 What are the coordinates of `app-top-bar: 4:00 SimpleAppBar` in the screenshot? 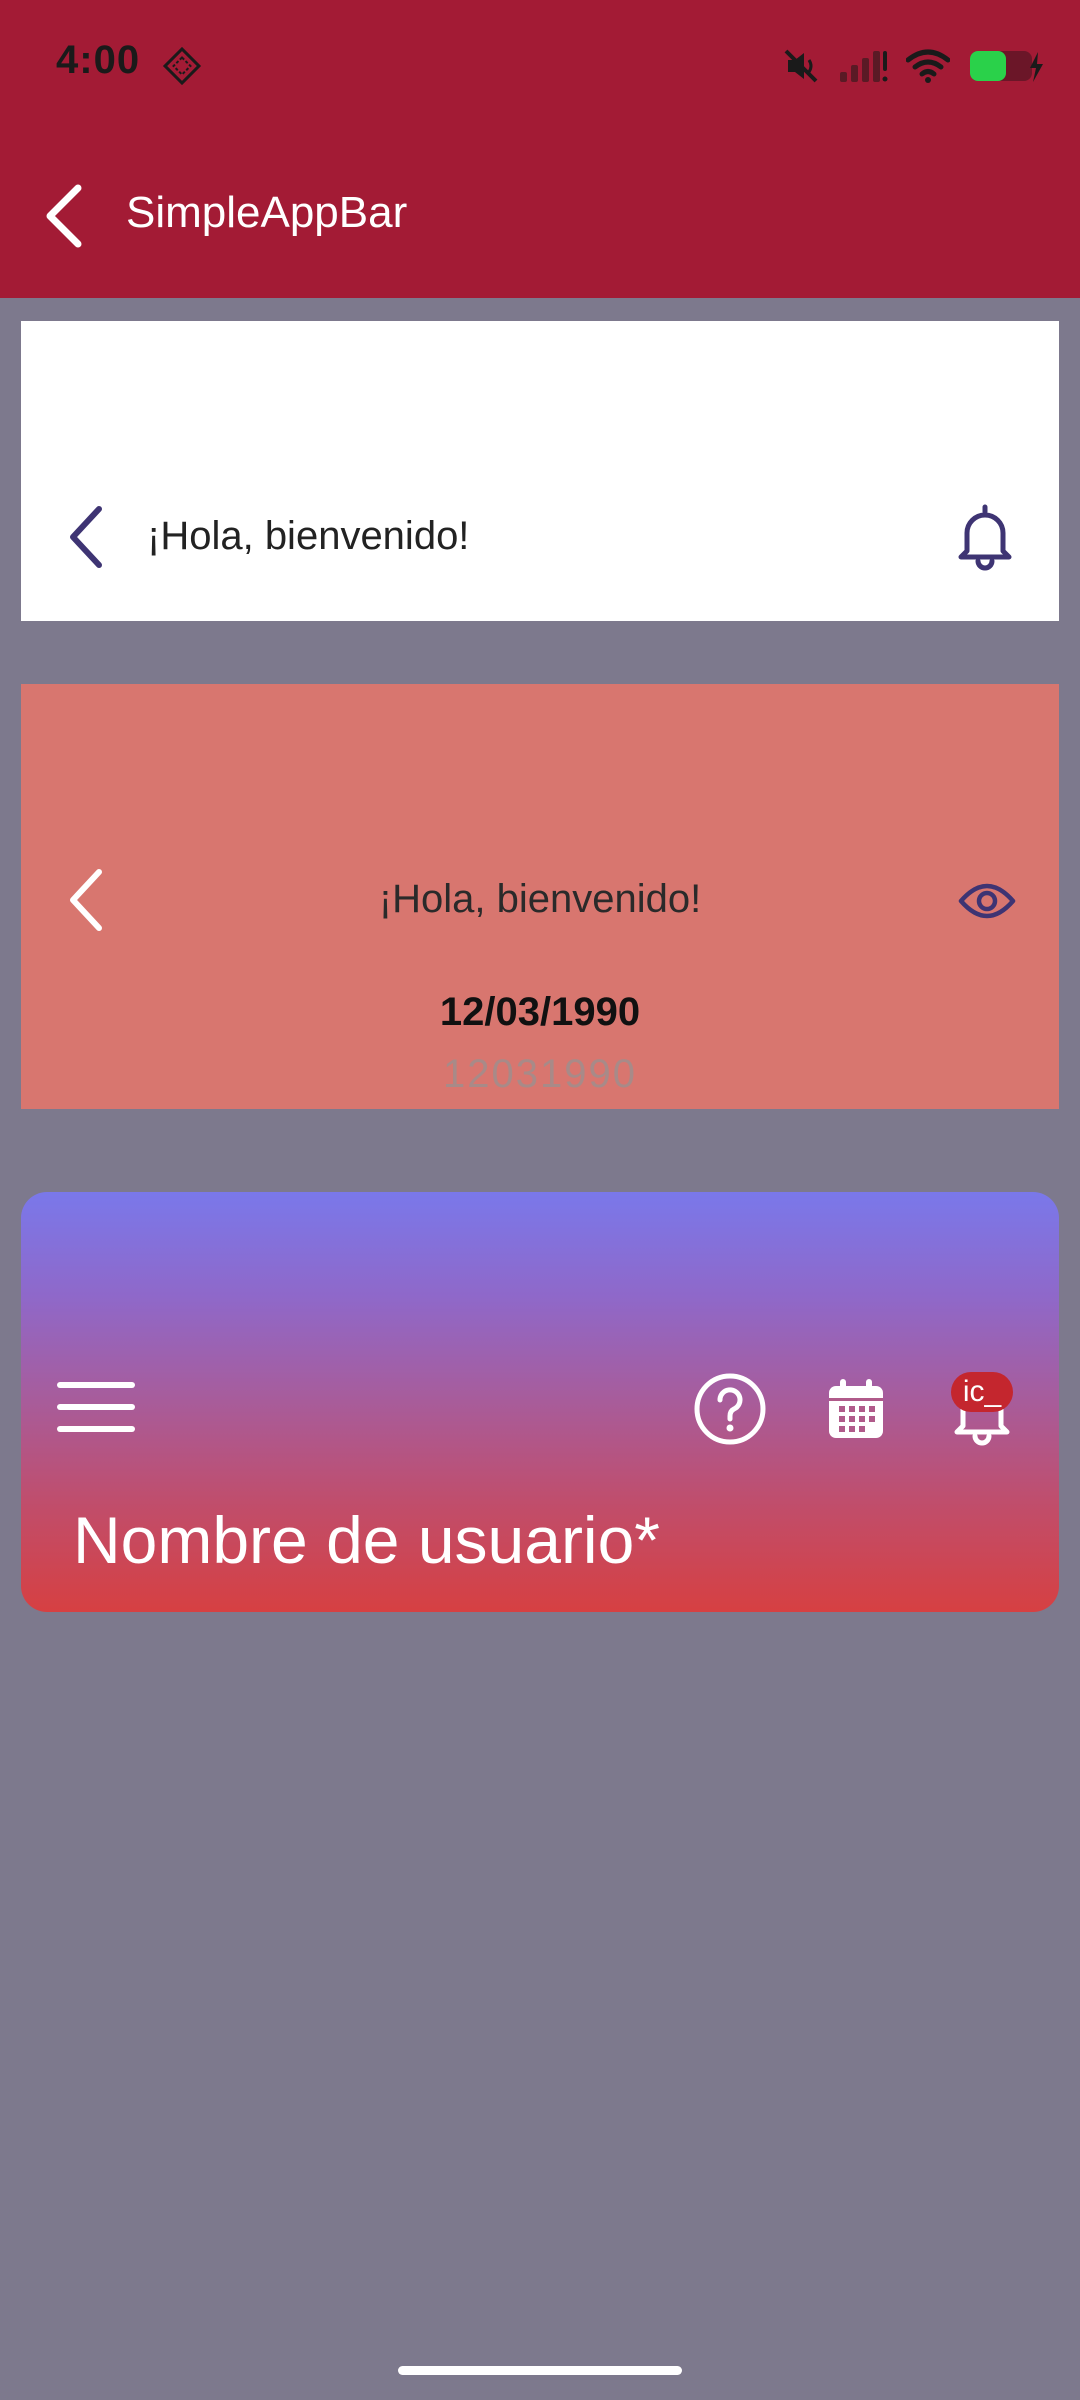 It's located at (540, 149).